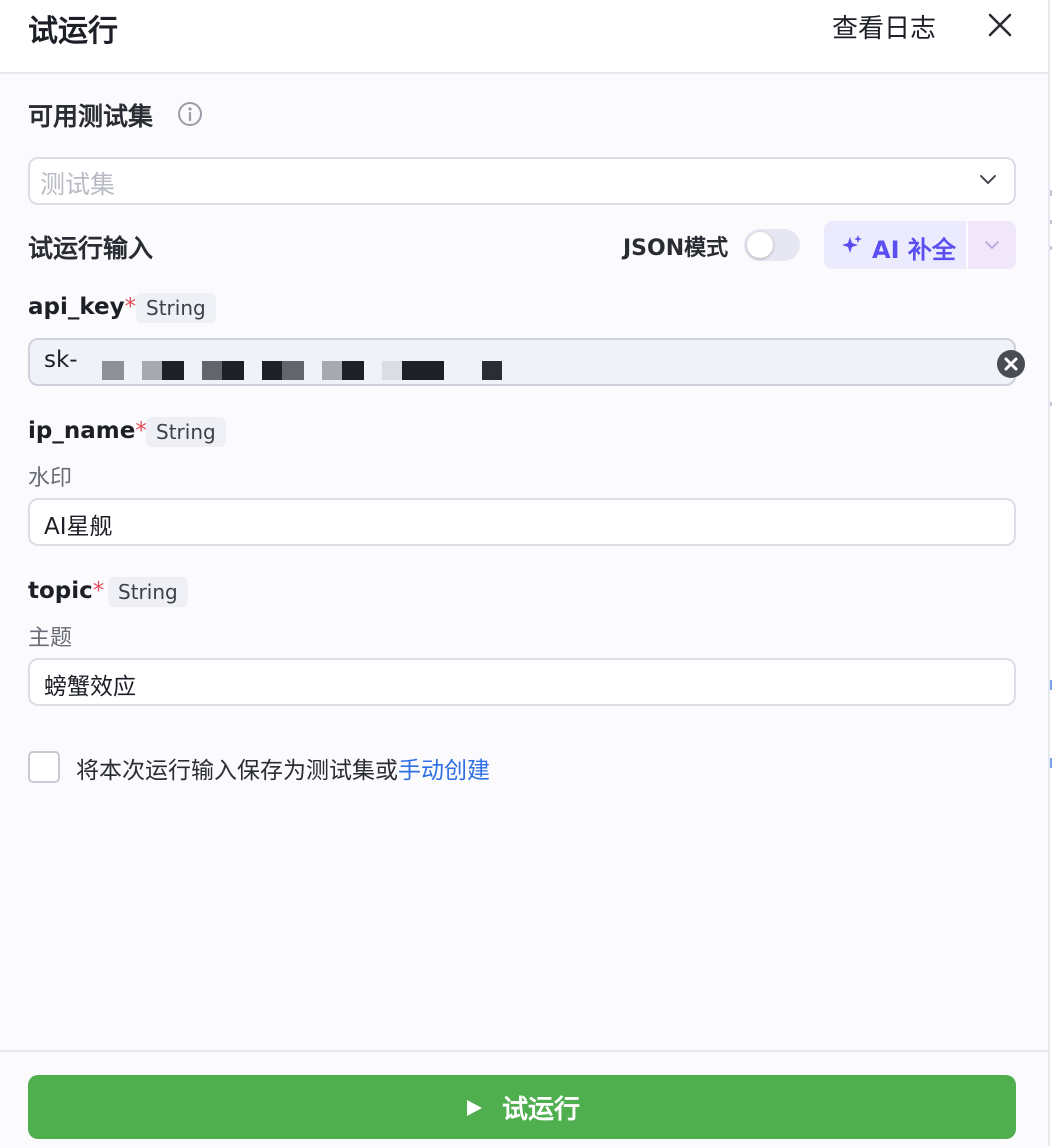  Describe the element at coordinates (522, 522) in the screenshot. I see `ip-name-input: AI星舰` at that location.